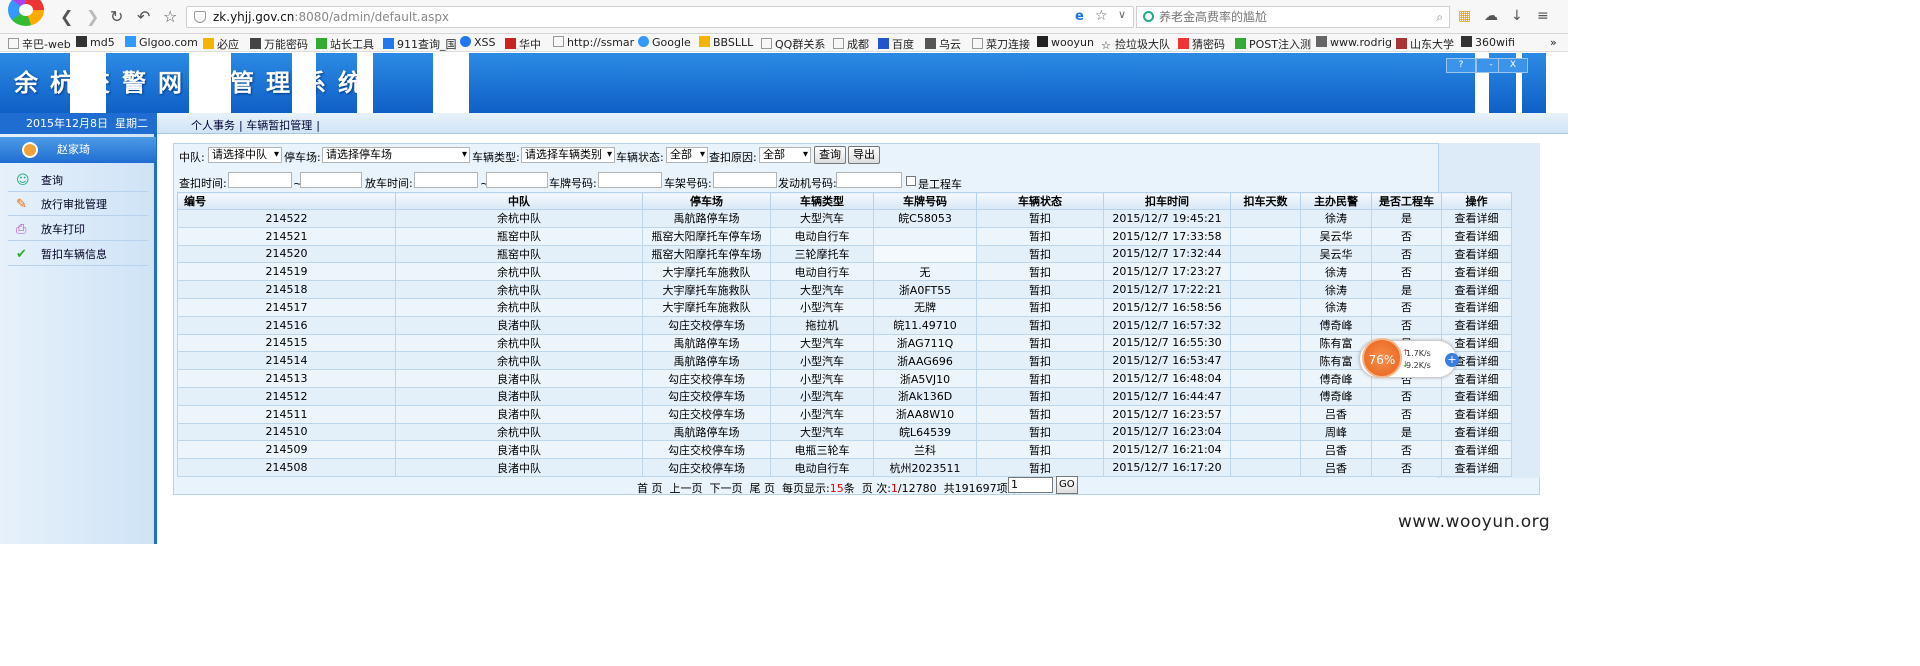 The image size is (1920, 666). What do you see at coordinates (1409, 358) in the screenshot?
I see `network-speed-widget: 76% ↑ 1.7K/s ↓ 9.2K/s +` at bounding box center [1409, 358].